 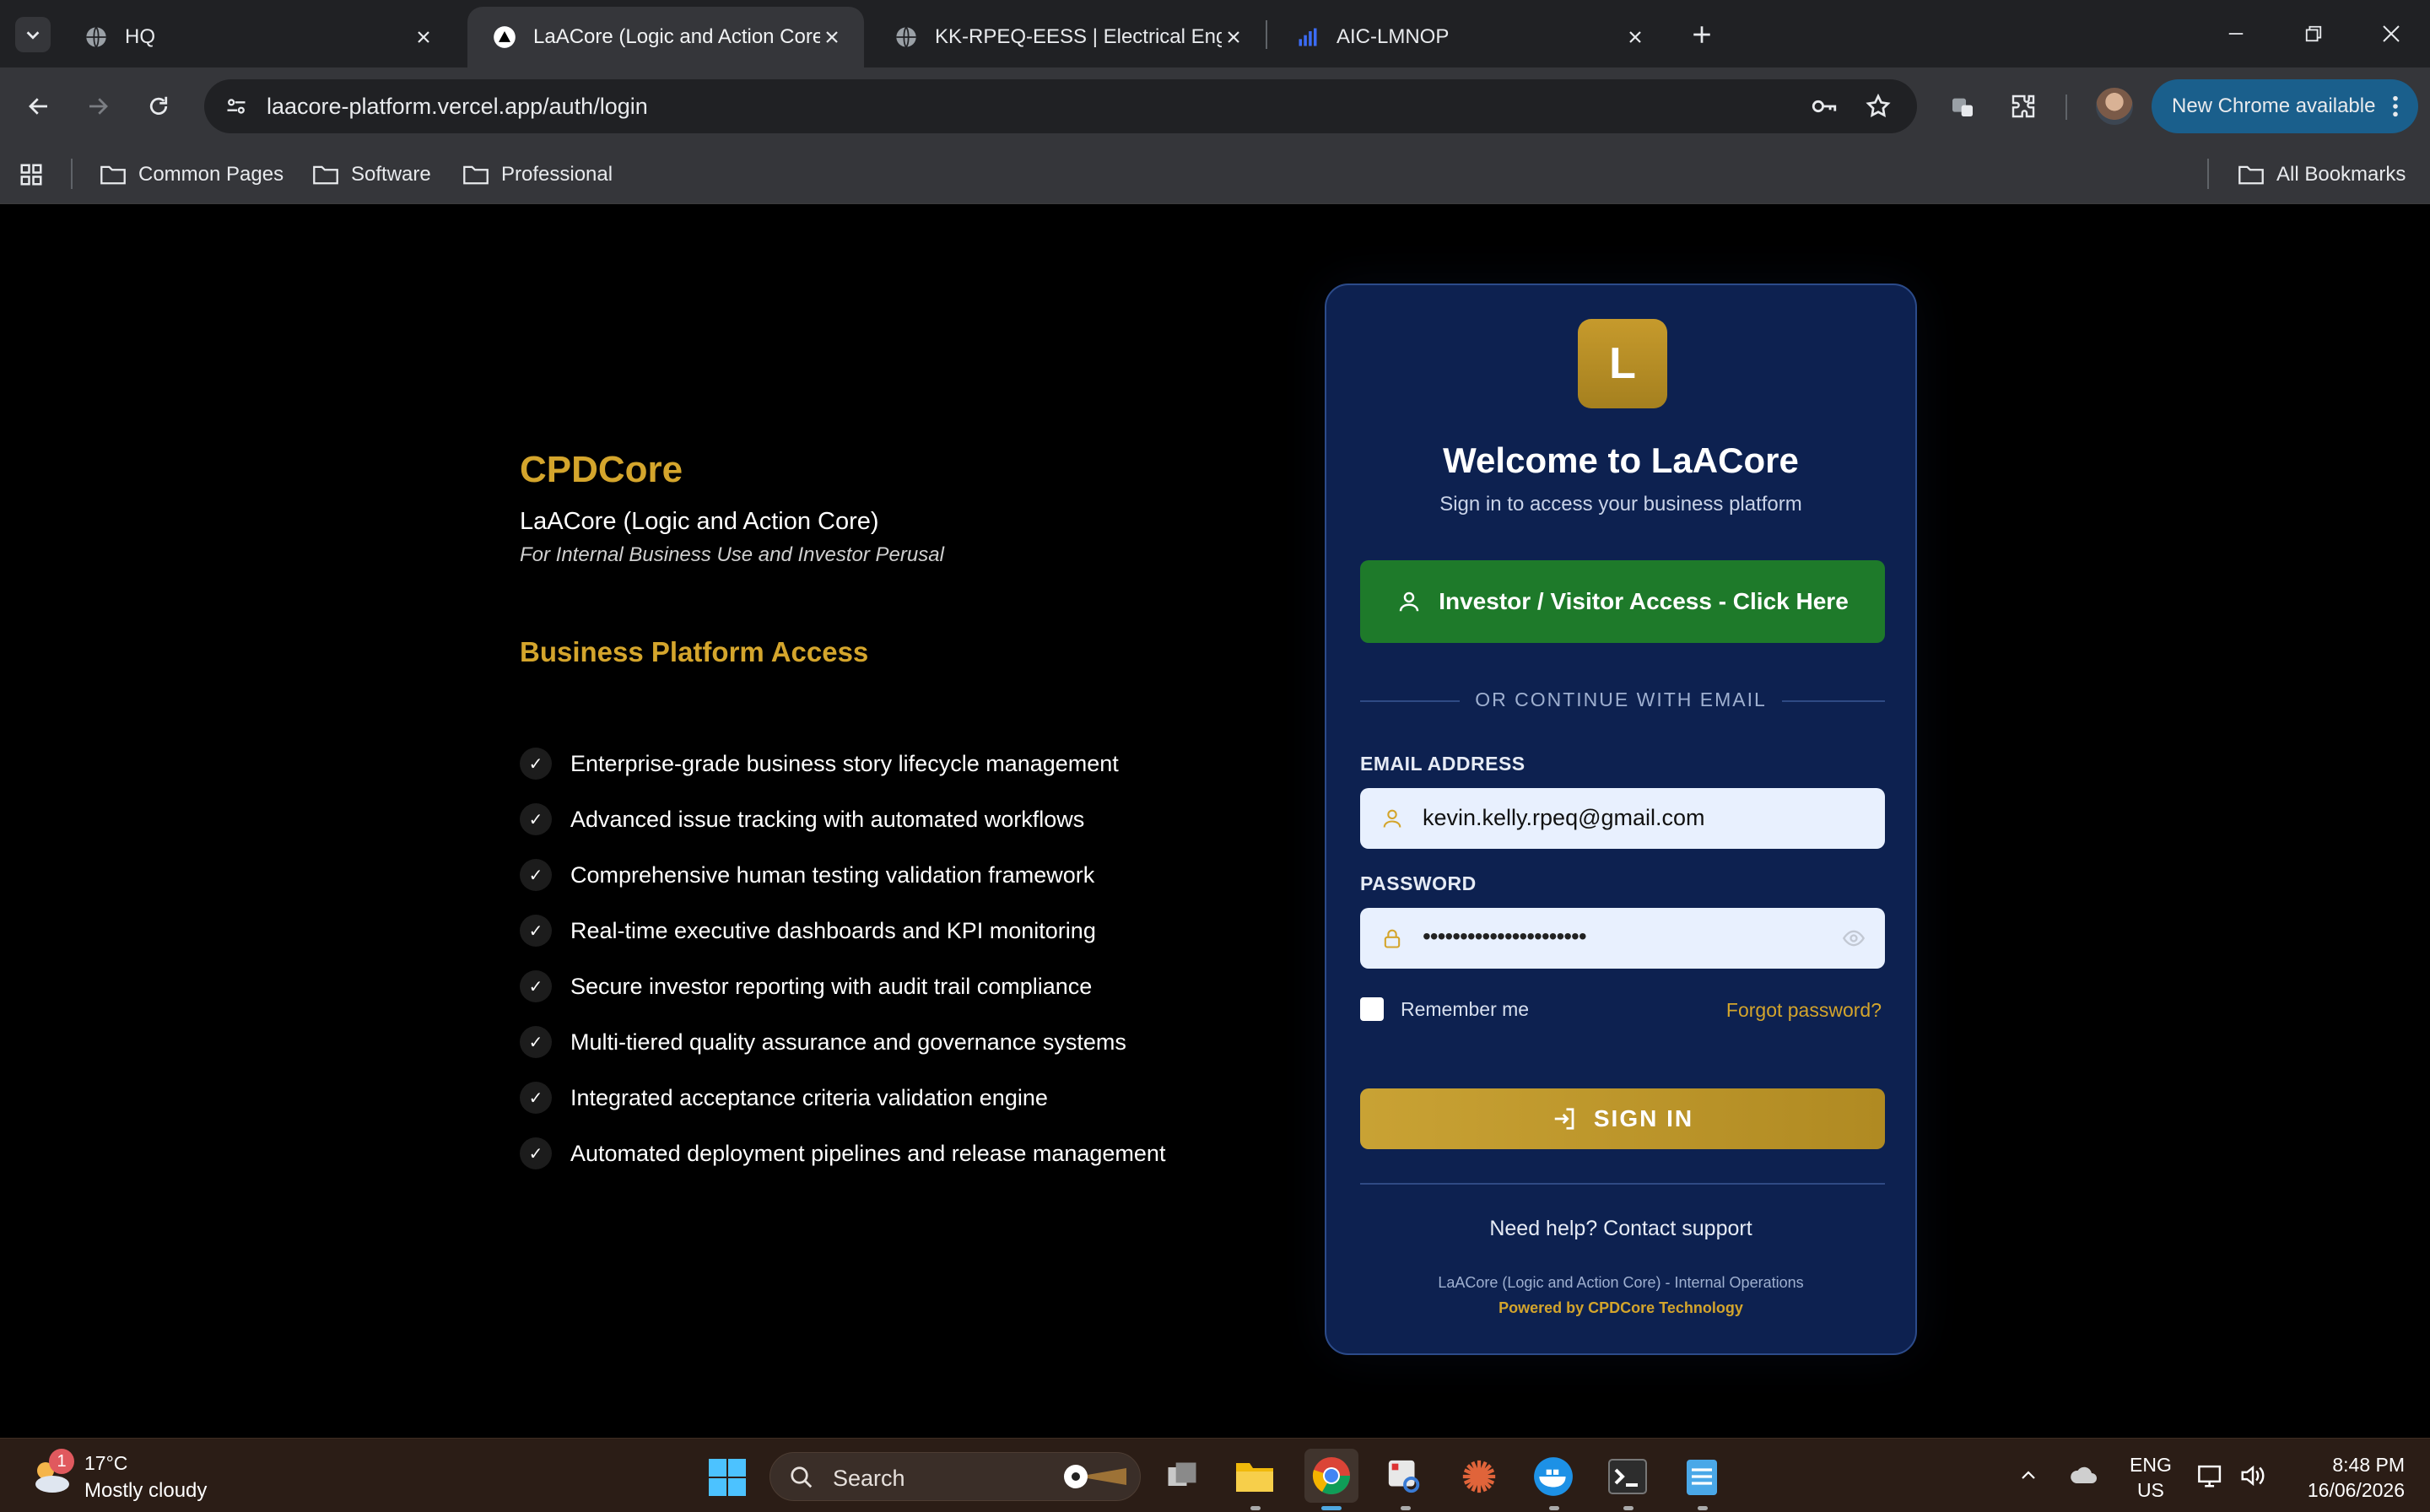 I want to click on investor-access-button: Investor / Visitor Access - Click Here, so click(x=1622, y=601).